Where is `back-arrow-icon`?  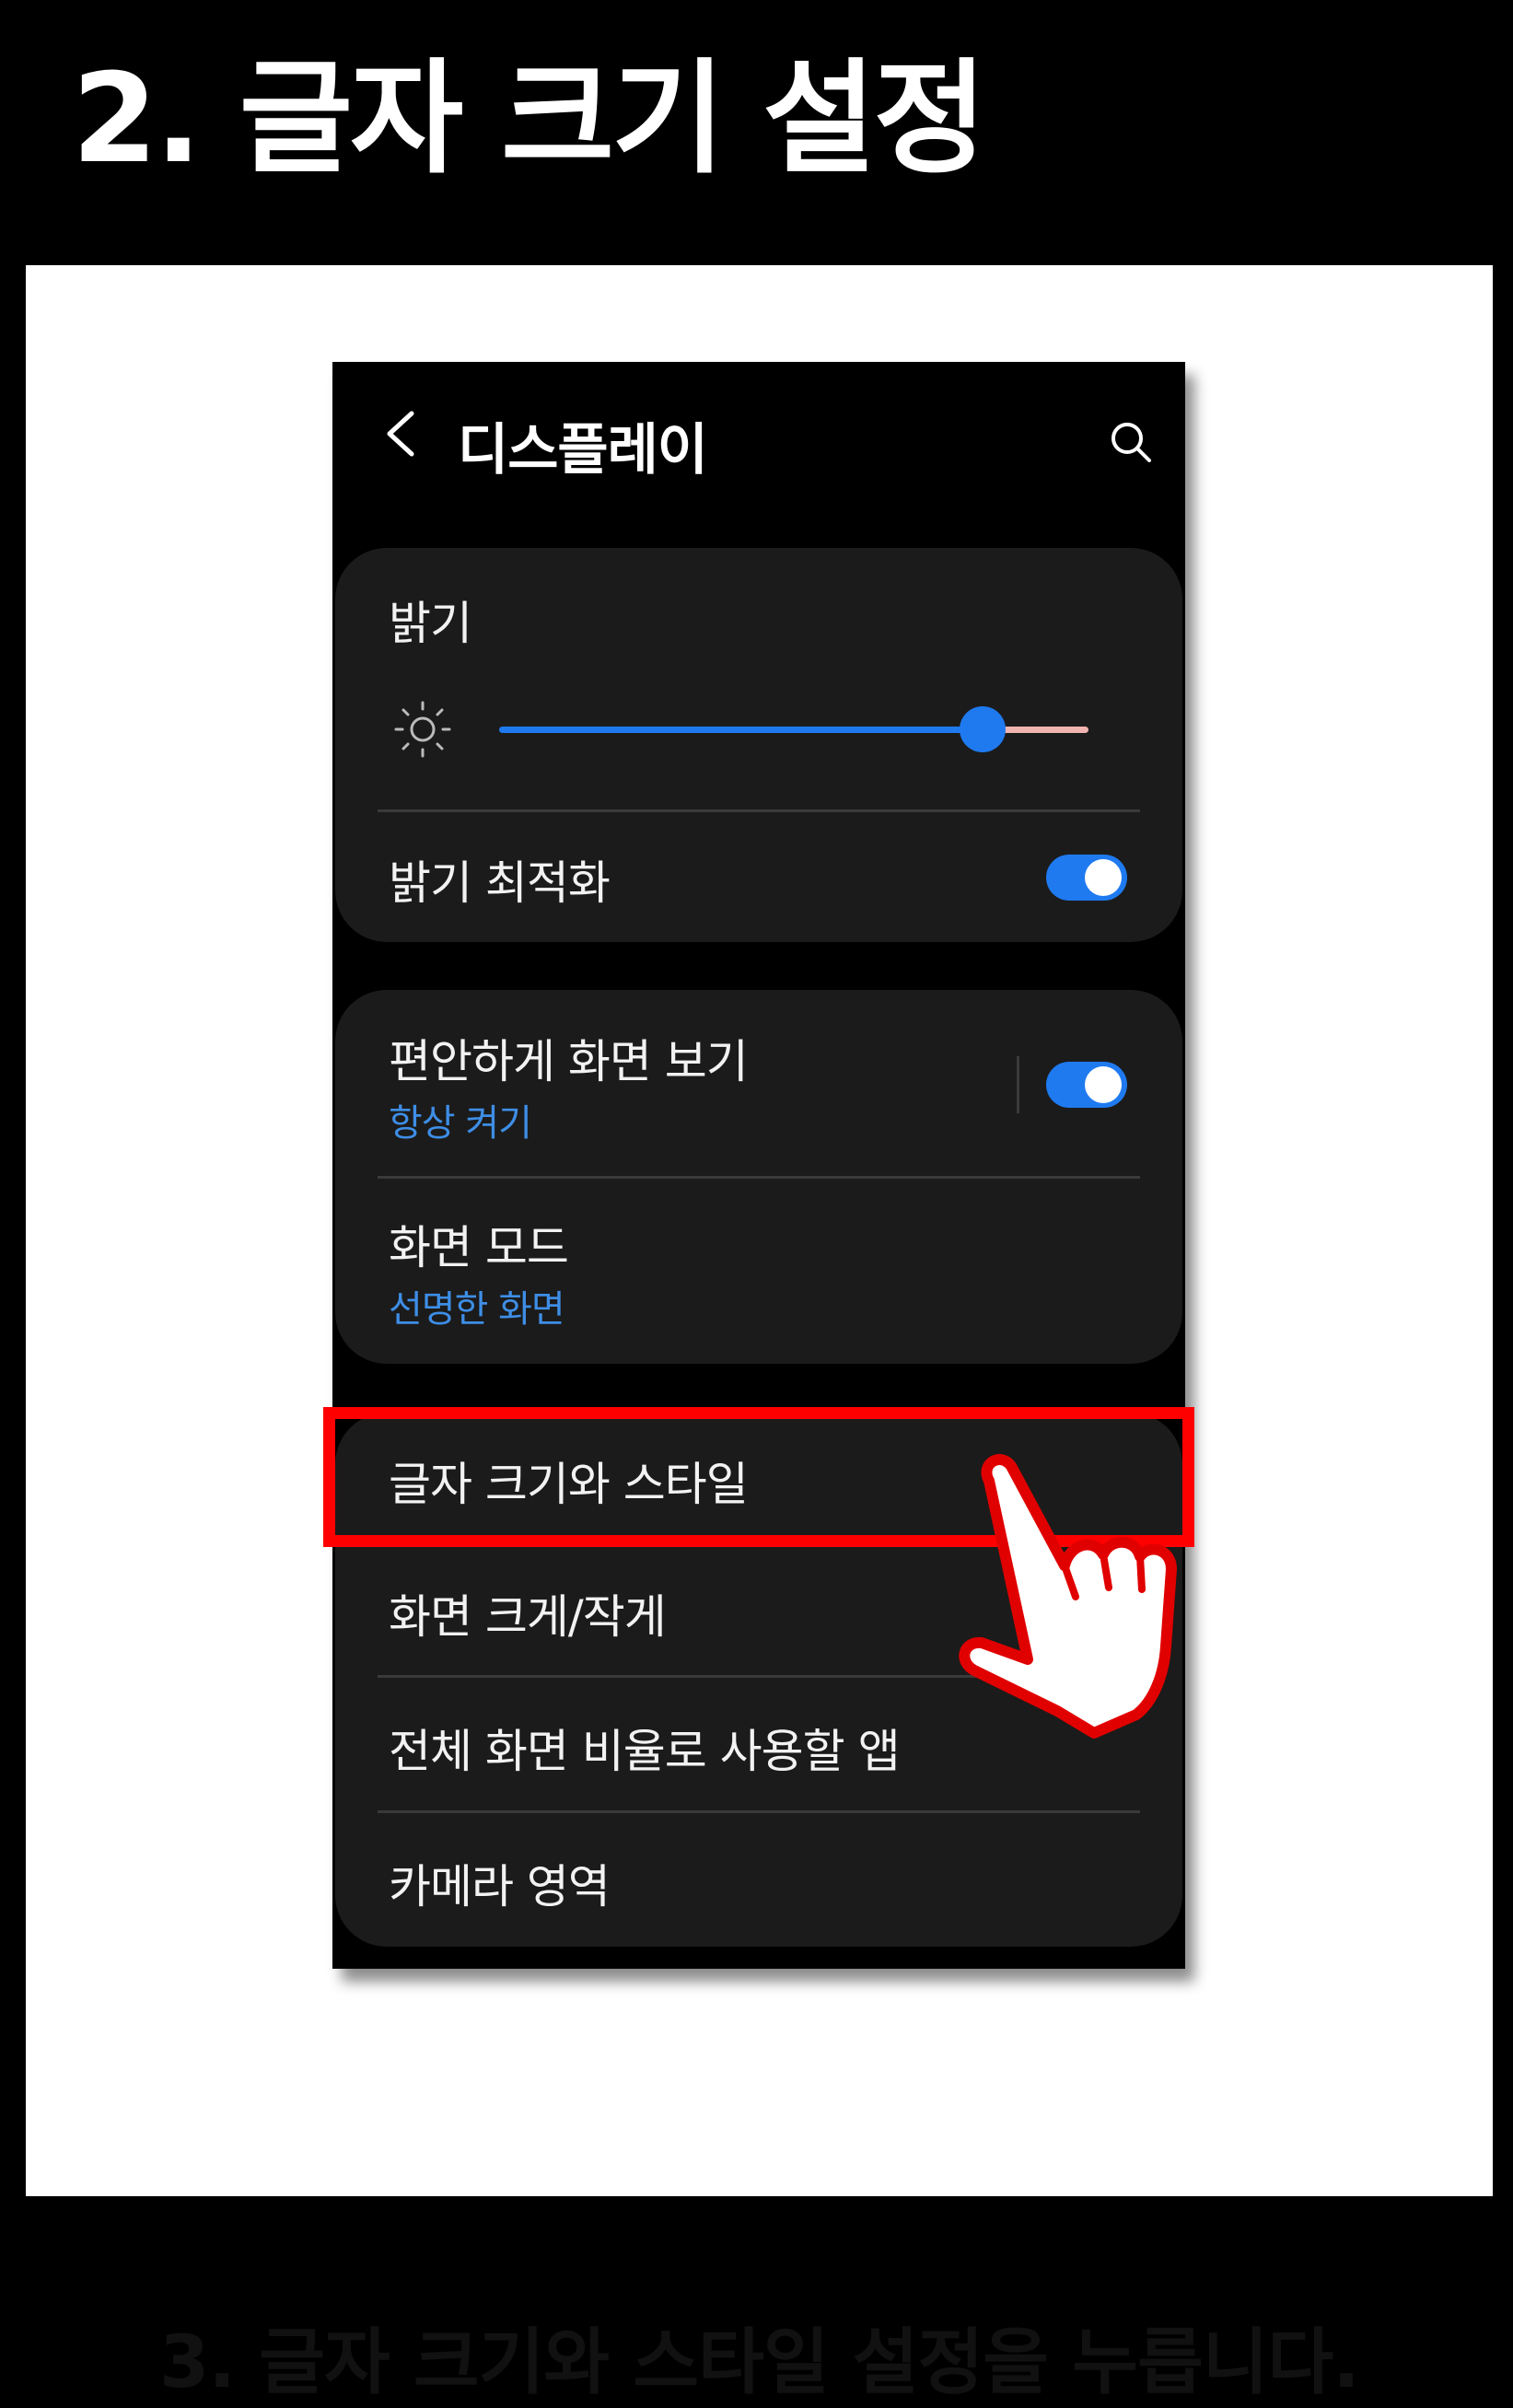
back-arrow-icon is located at coordinates (400, 433).